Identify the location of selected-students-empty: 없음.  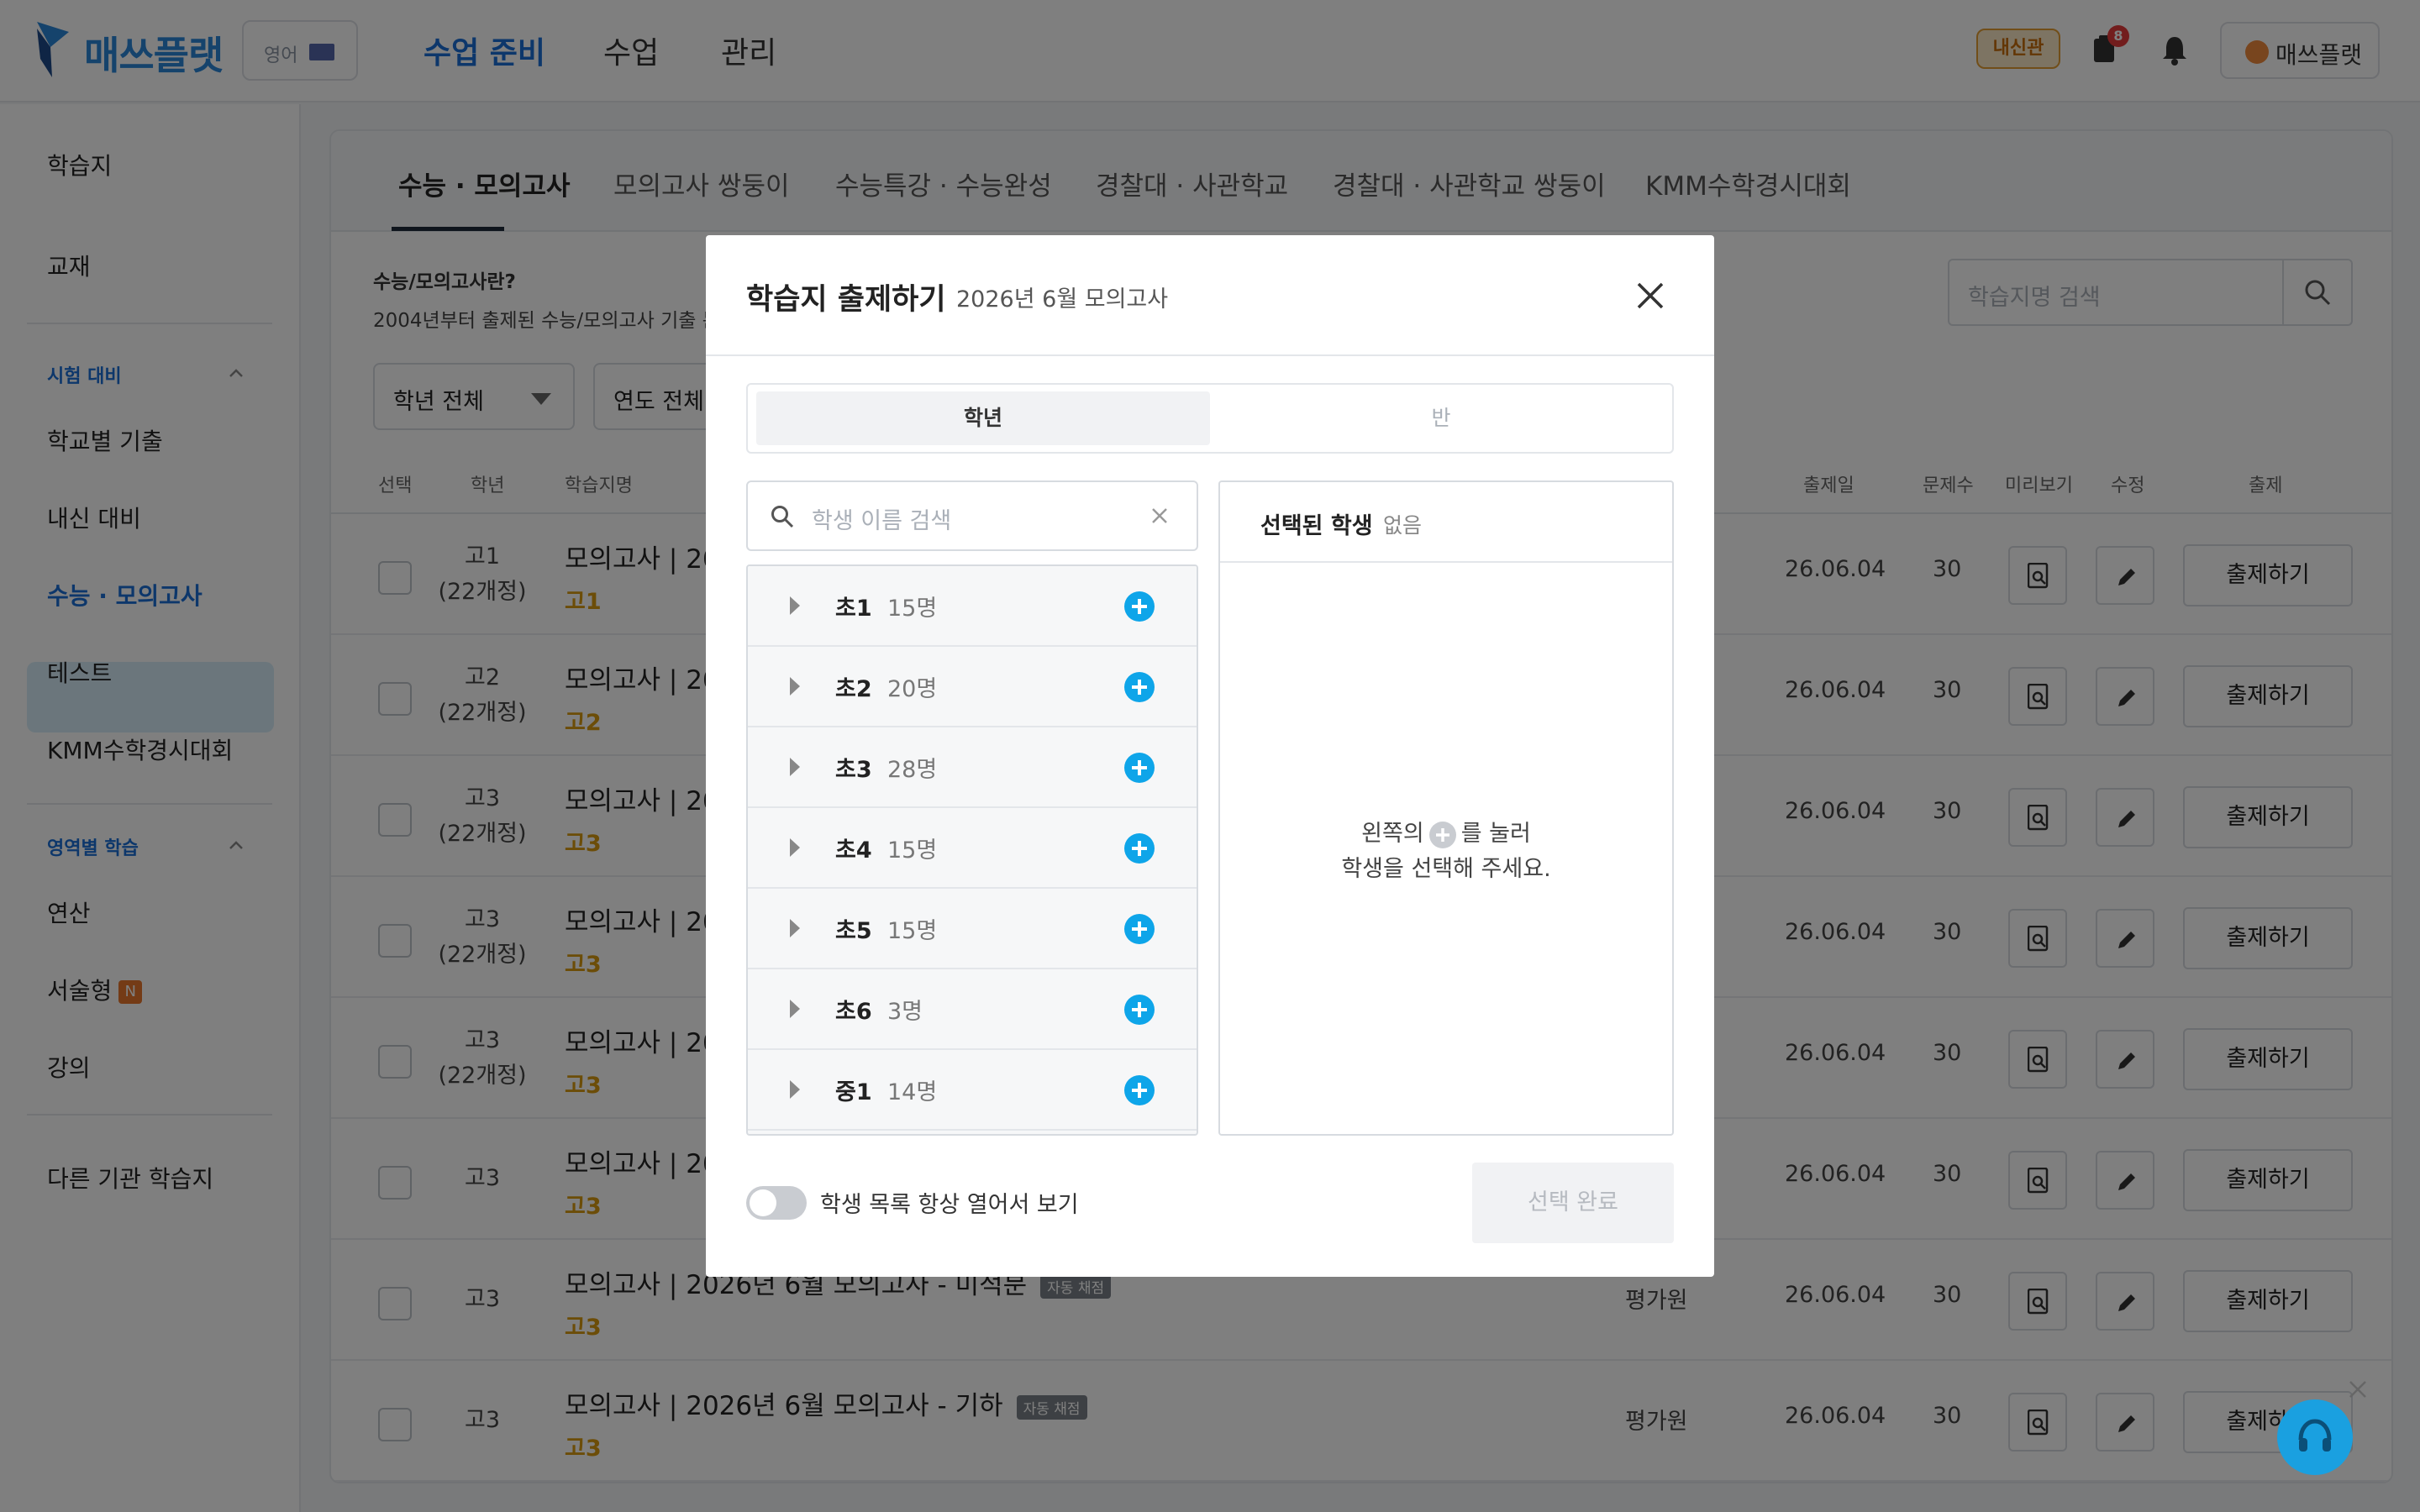
(1403, 525).